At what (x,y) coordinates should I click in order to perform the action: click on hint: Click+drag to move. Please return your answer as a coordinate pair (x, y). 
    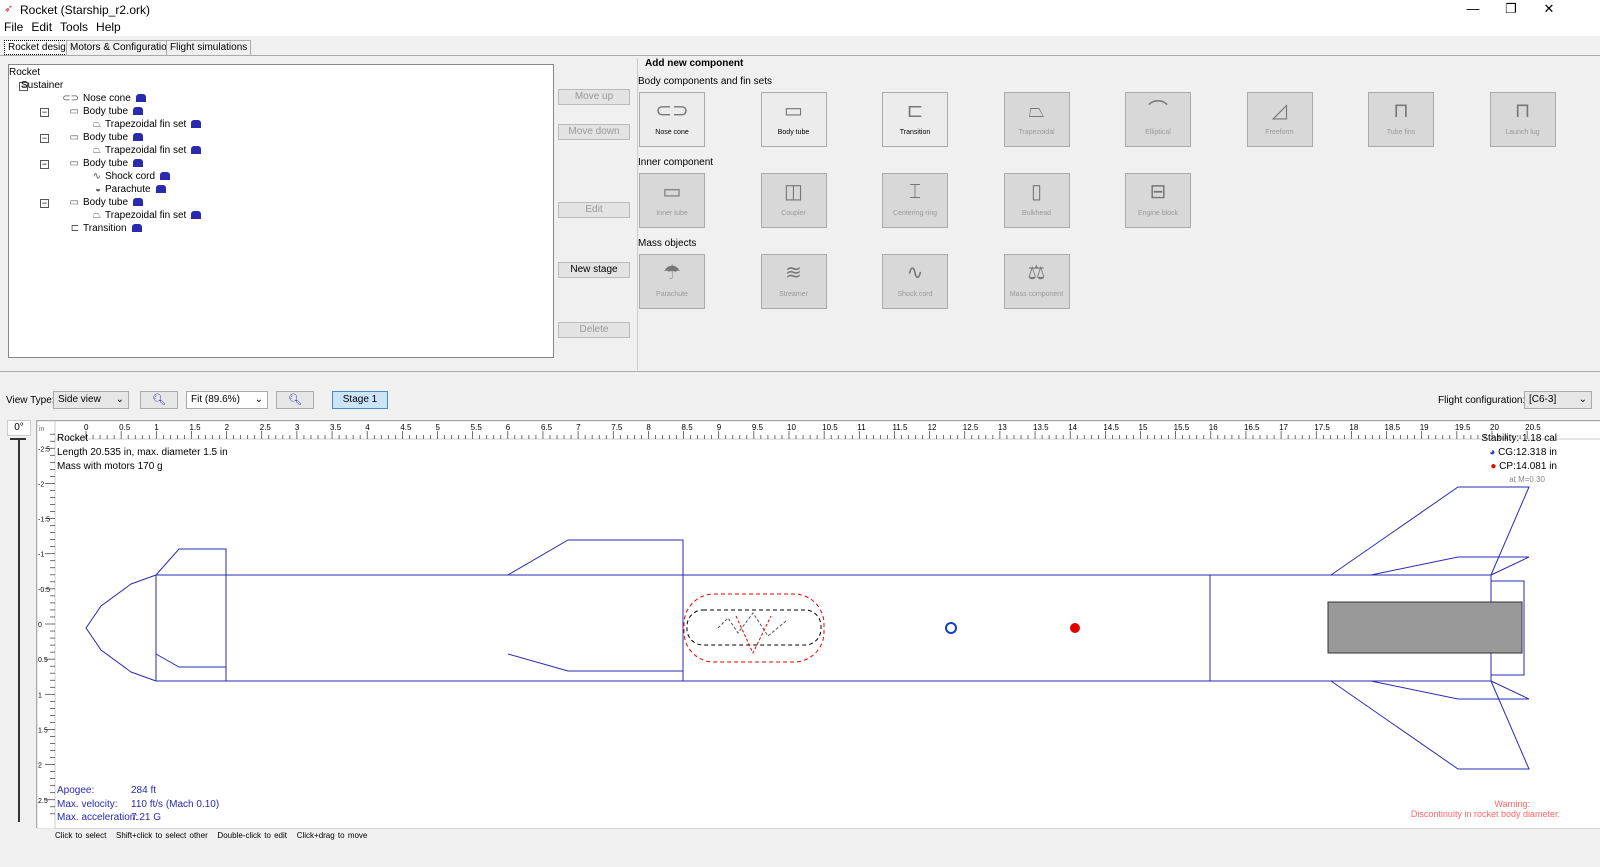
    Looking at the image, I should click on (332, 835).